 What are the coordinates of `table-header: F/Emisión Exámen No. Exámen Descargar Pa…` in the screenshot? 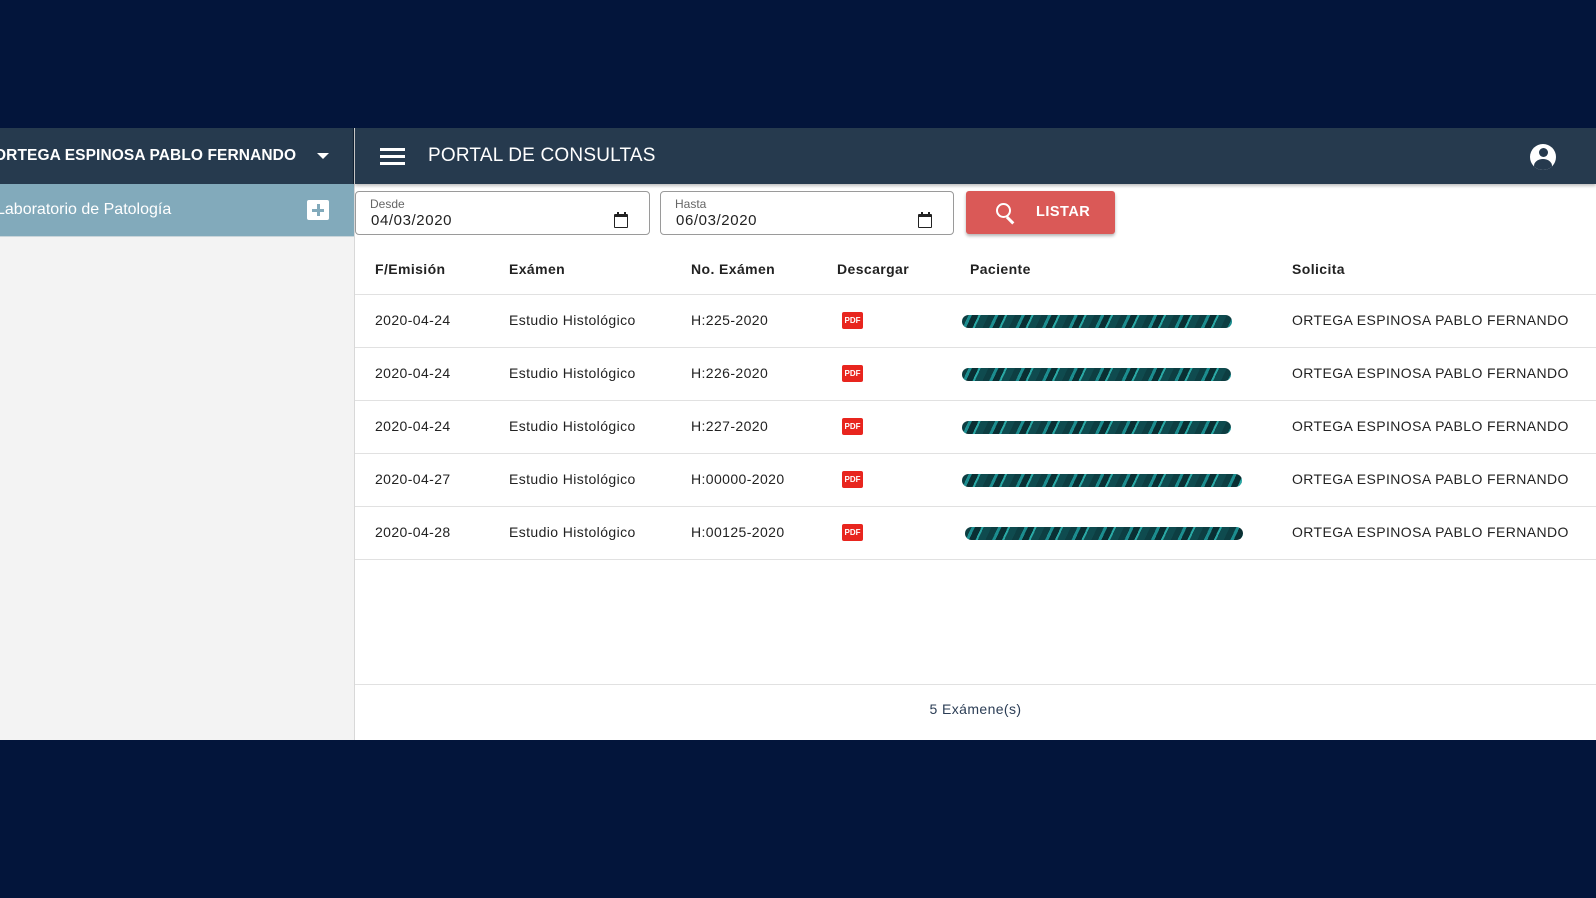 It's located at (975, 269).